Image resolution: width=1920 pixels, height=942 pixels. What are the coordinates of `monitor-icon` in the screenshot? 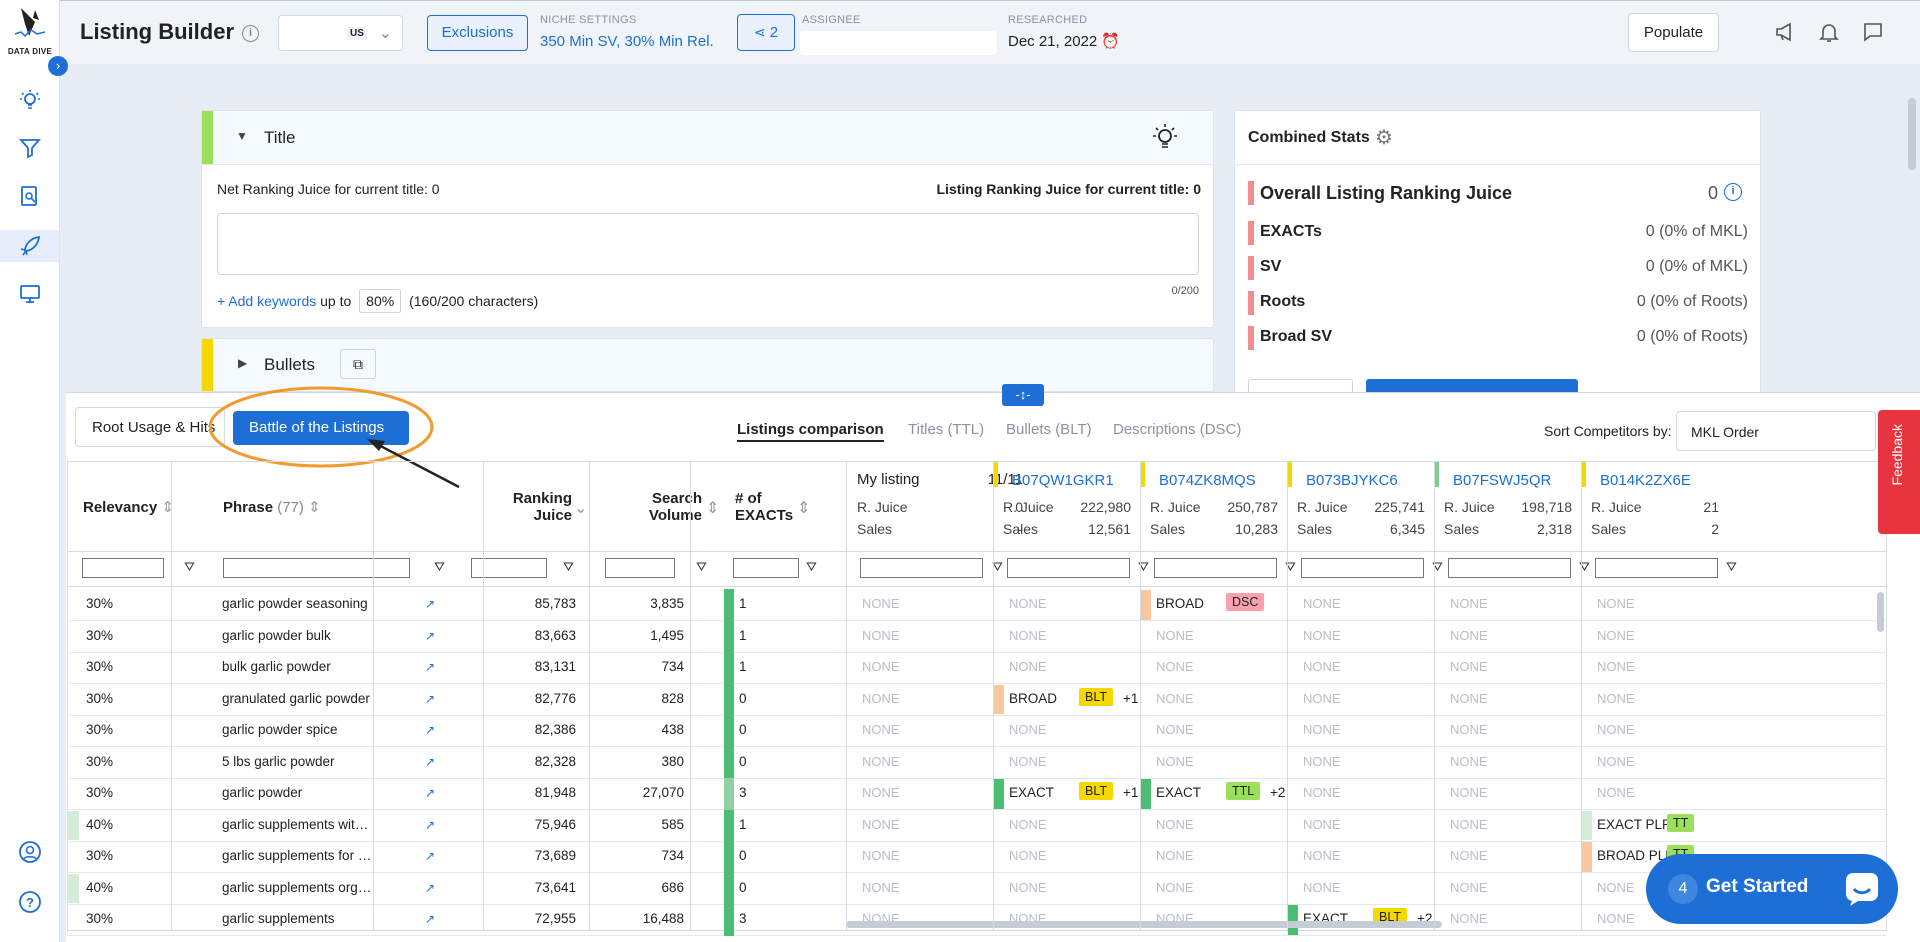 It's located at (30, 294).